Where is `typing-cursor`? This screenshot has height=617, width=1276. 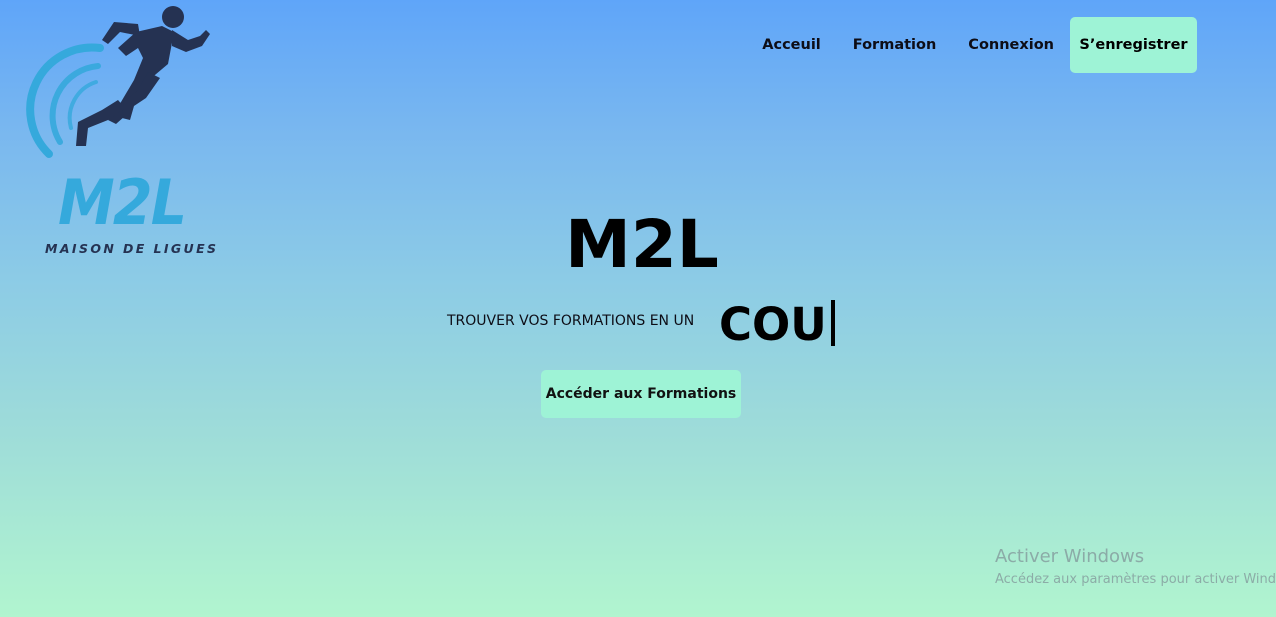 typing-cursor is located at coordinates (832, 323).